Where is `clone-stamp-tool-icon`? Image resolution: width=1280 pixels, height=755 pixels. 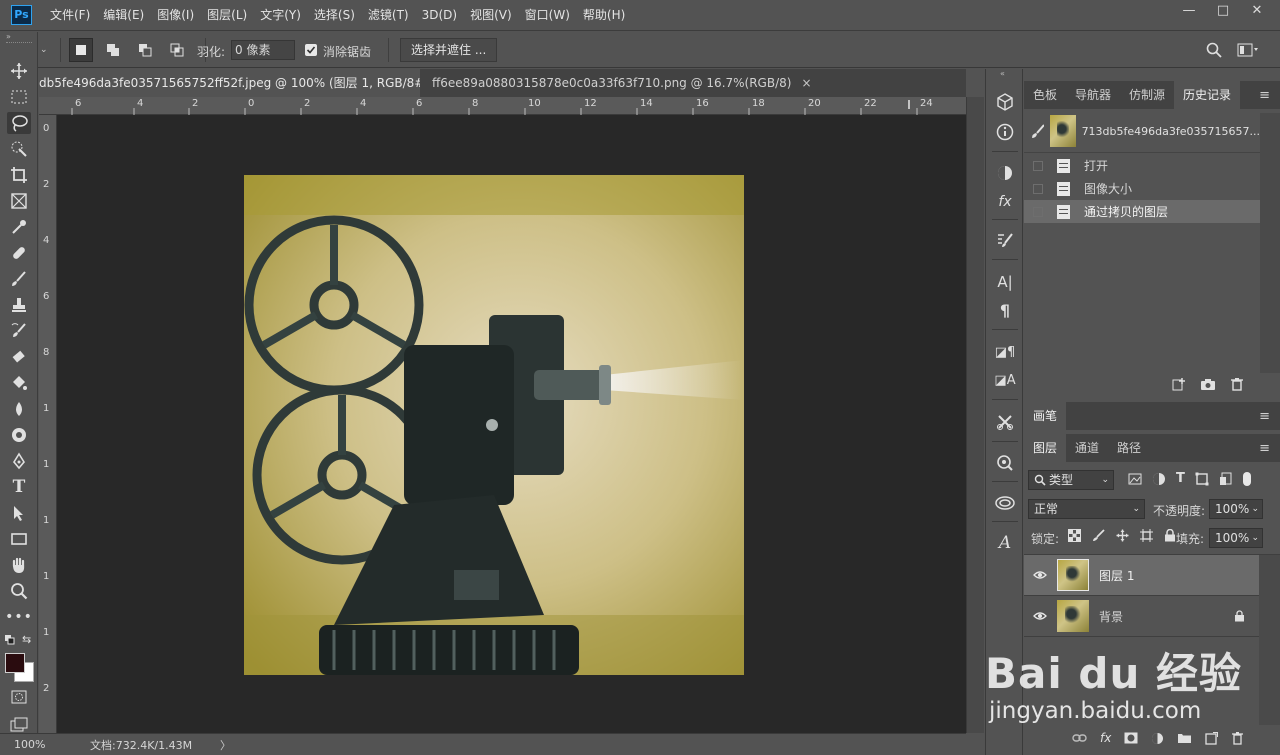 clone-stamp-tool-icon is located at coordinates (19, 305).